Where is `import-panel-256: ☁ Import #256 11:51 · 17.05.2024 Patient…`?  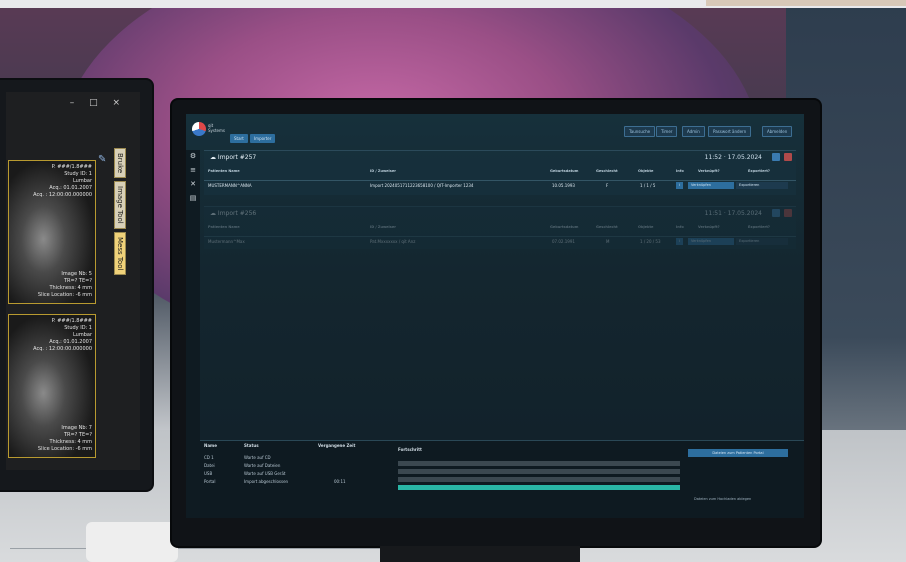 import-panel-256: ☁ Import #256 11:51 · 17.05.2024 Patient… is located at coordinates (500, 227).